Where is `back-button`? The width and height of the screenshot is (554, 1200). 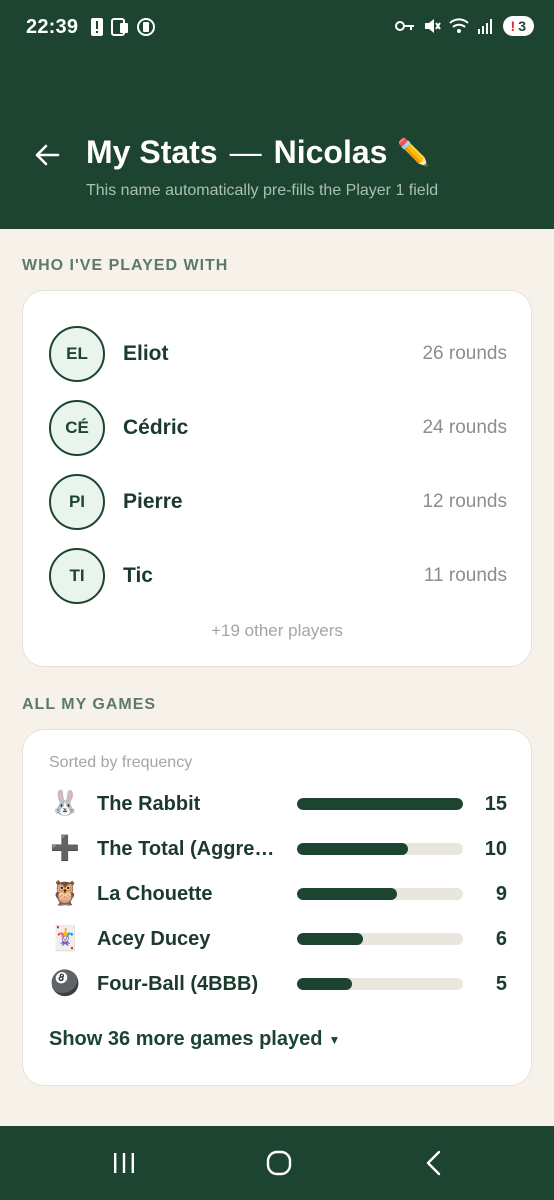 back-button is located at coordinates (47, 157).